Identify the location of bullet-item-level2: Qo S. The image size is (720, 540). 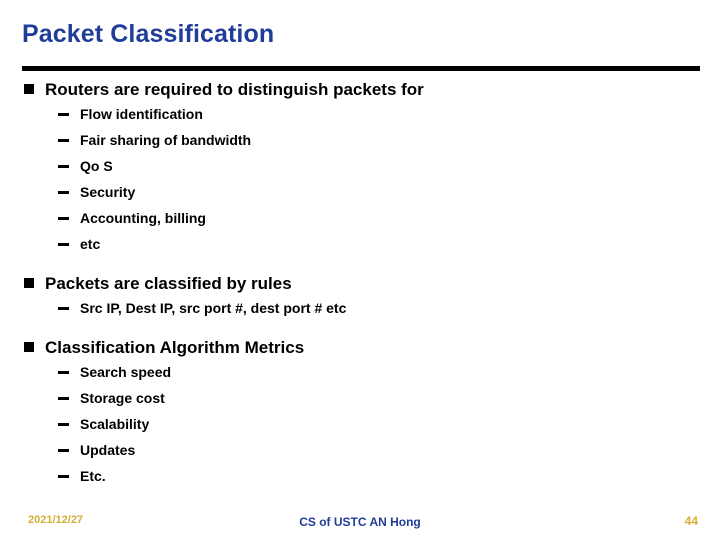
(360, 169).